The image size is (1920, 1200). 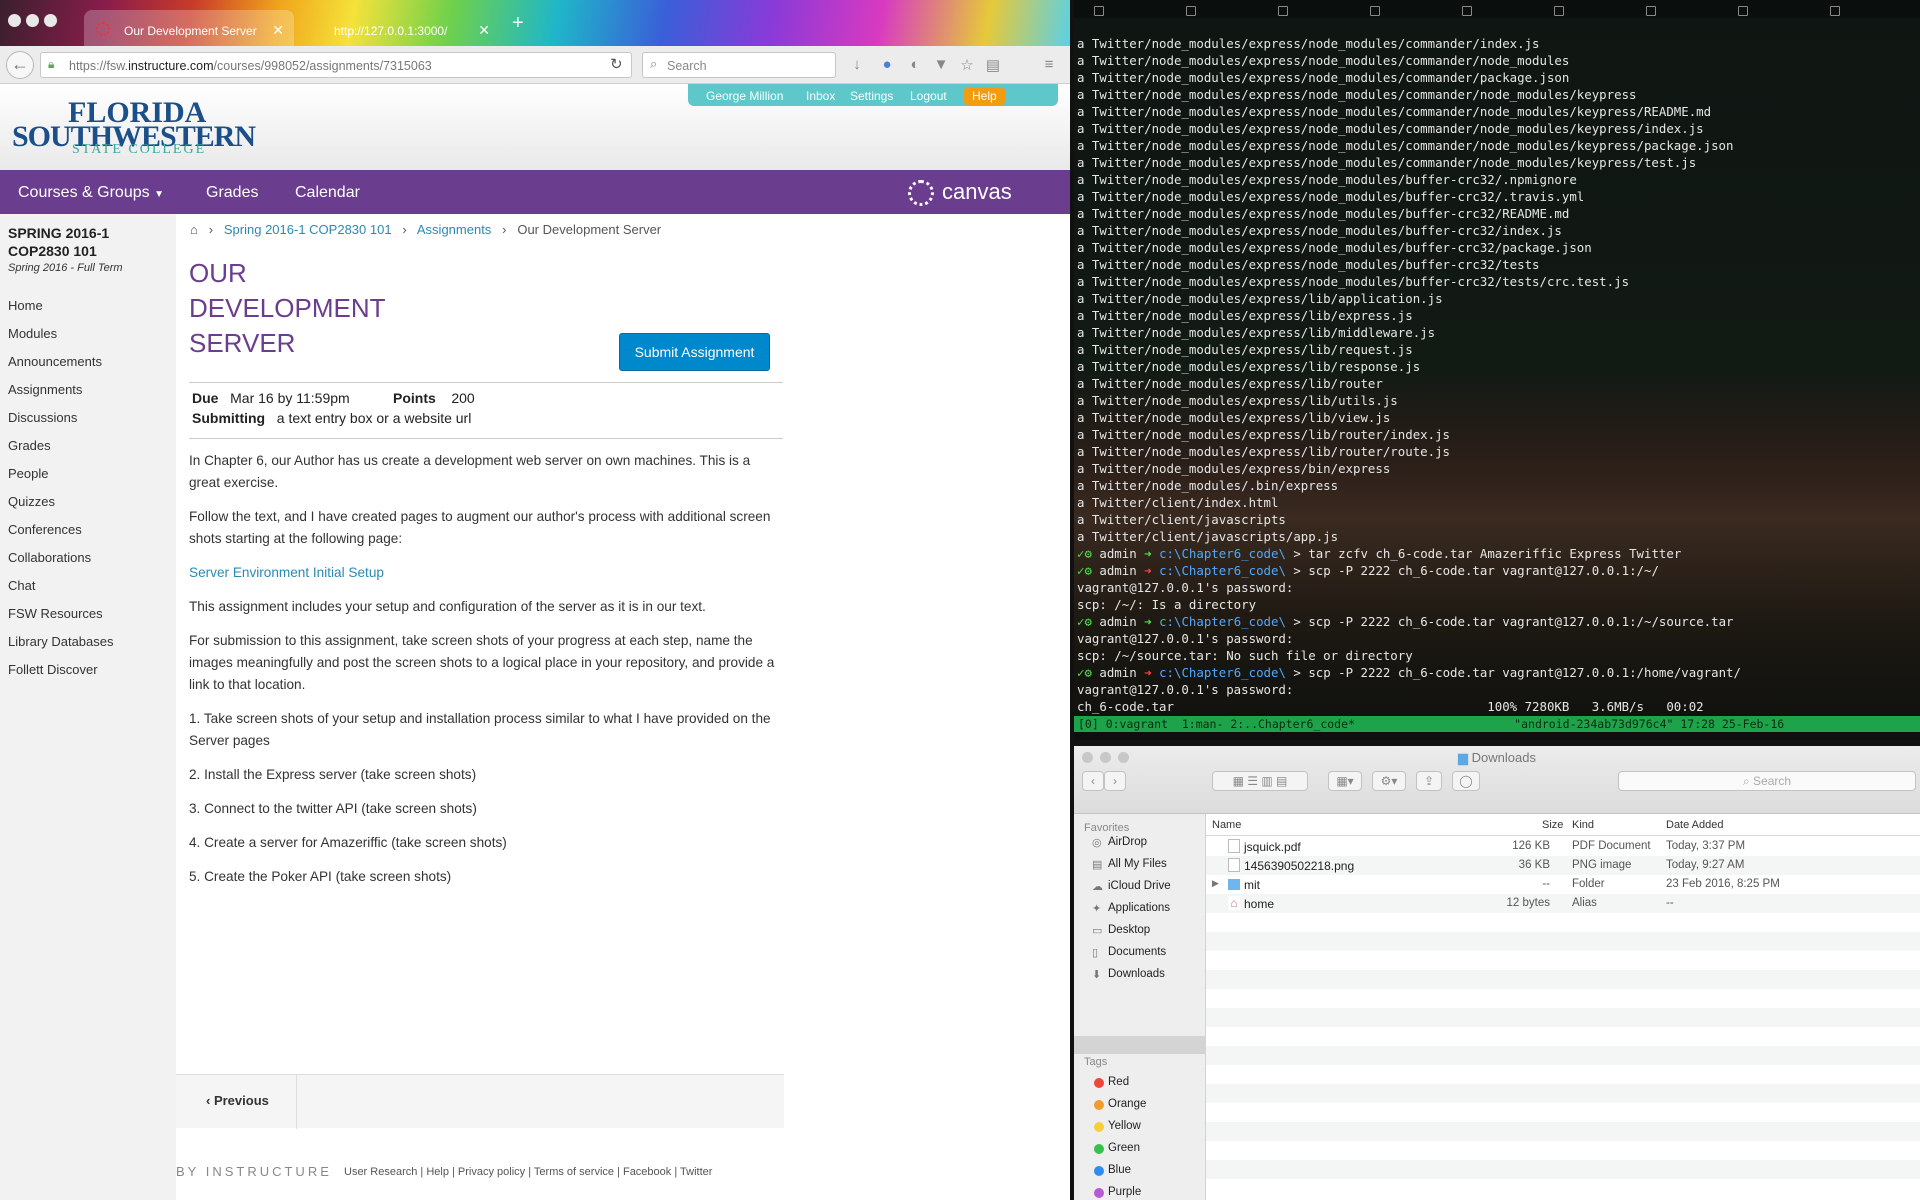 What do you see at coordinates (941, 65) in the screenshot?
I see `pocket-icon: ▼` at bounding box center [941, 65].